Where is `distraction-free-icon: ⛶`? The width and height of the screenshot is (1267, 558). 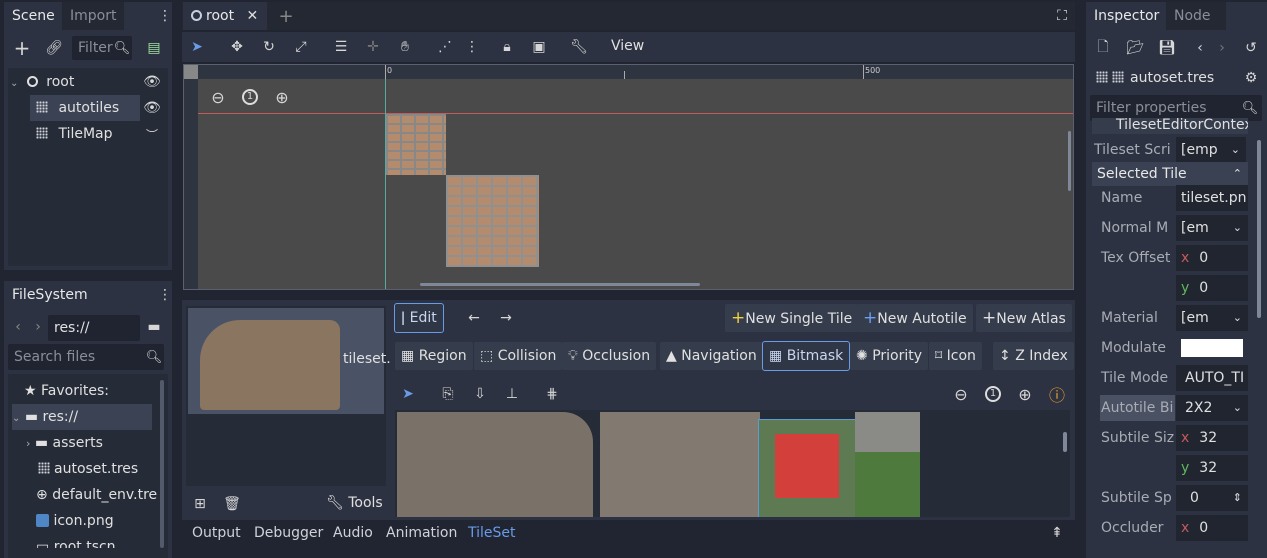
distraction-free-icon: ⛶ is located at coordinates (1062, 16).